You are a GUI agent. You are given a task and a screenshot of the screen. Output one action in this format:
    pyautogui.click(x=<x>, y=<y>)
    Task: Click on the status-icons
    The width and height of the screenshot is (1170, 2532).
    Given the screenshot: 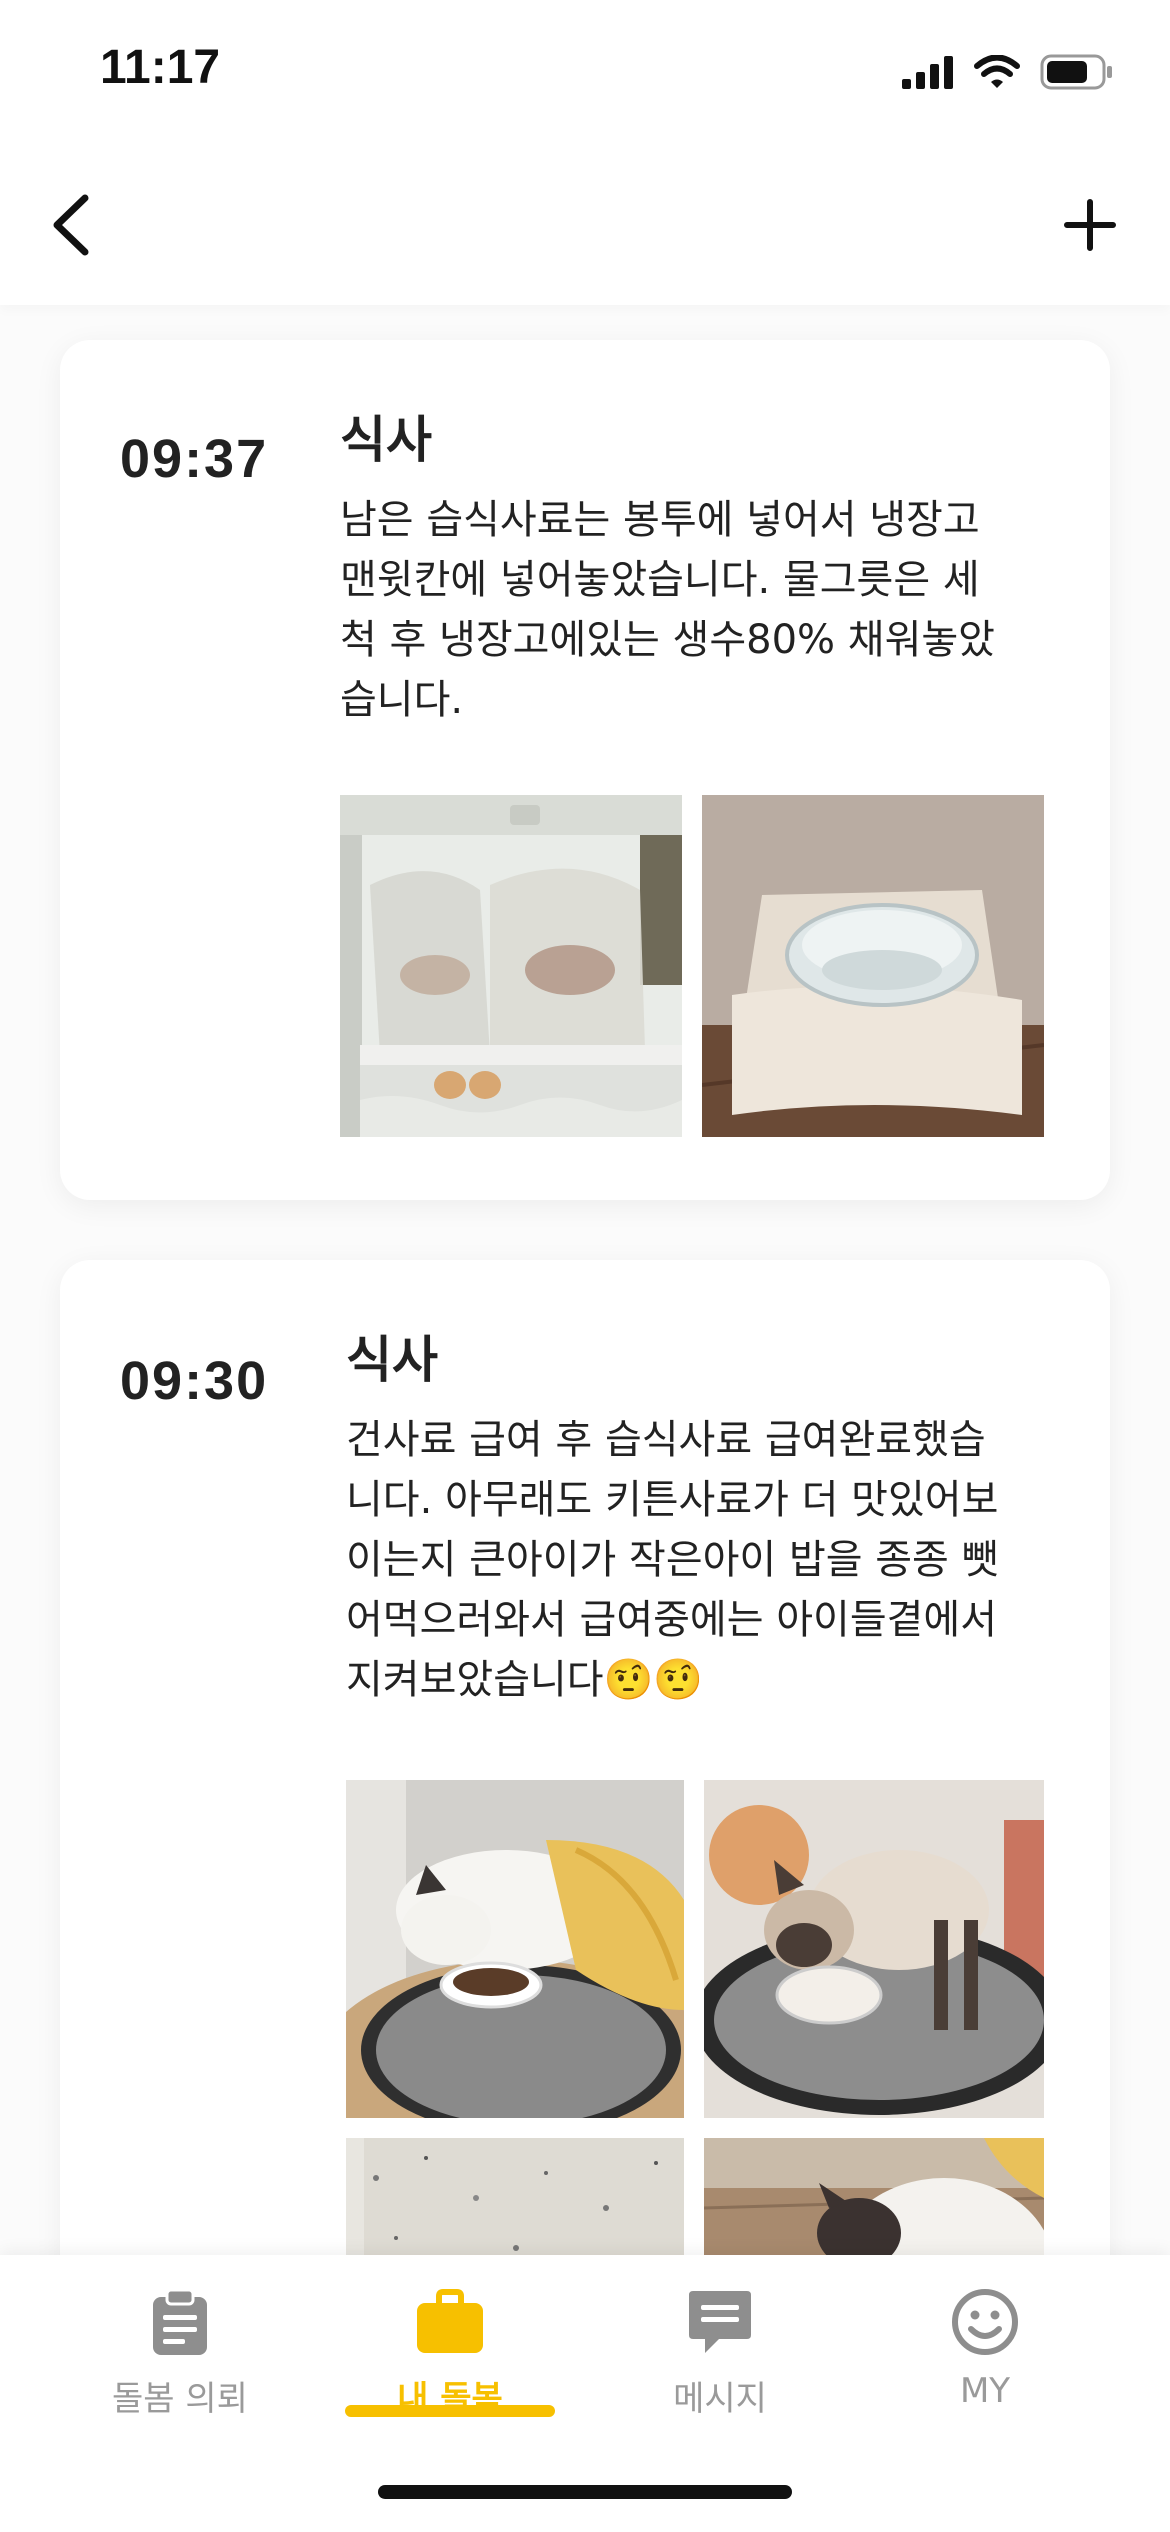 What is the action you would take?
    pyautogui.click(x=1008, y=72)
    